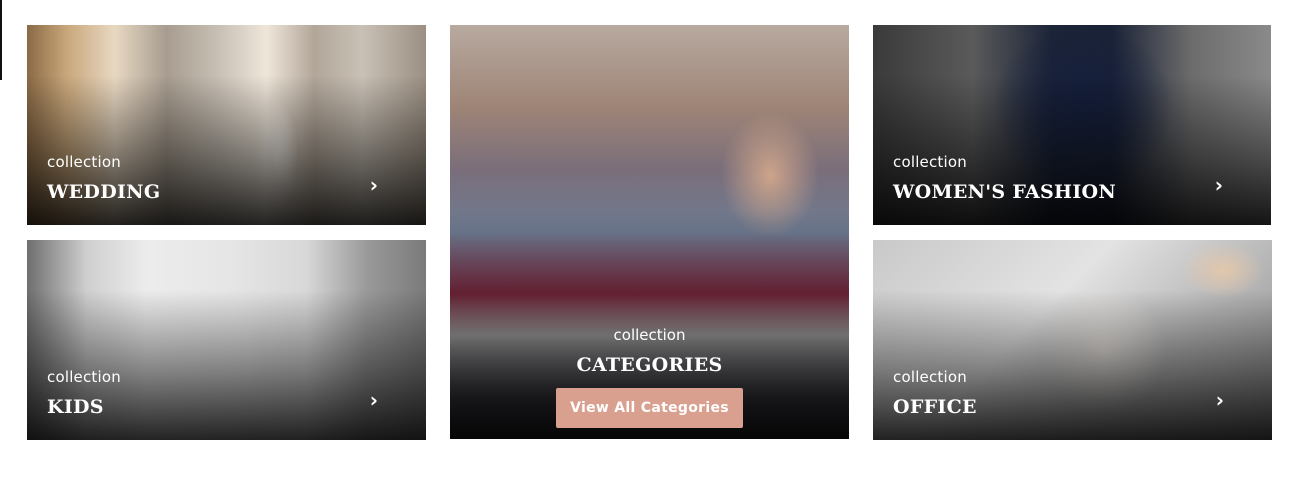 This screenshot has width=1297, height=479. What do you see at coordinates (104, 192) in the screenshot?
I see `collection-title: WEDDING` at bounding box center [104, 192].